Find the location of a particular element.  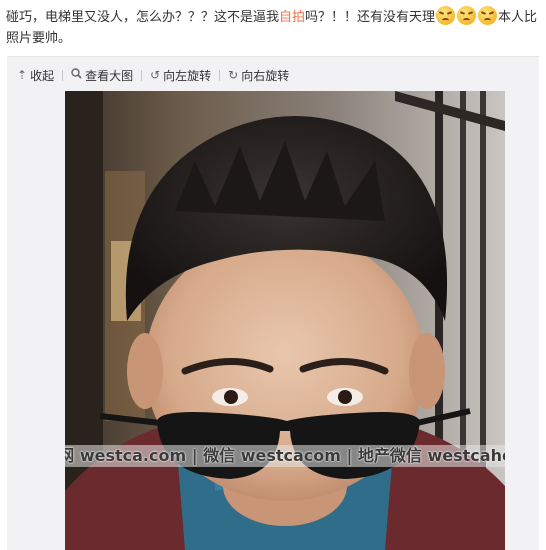

rotate-left-icon: ↺ is located at coordinates (155, 75).